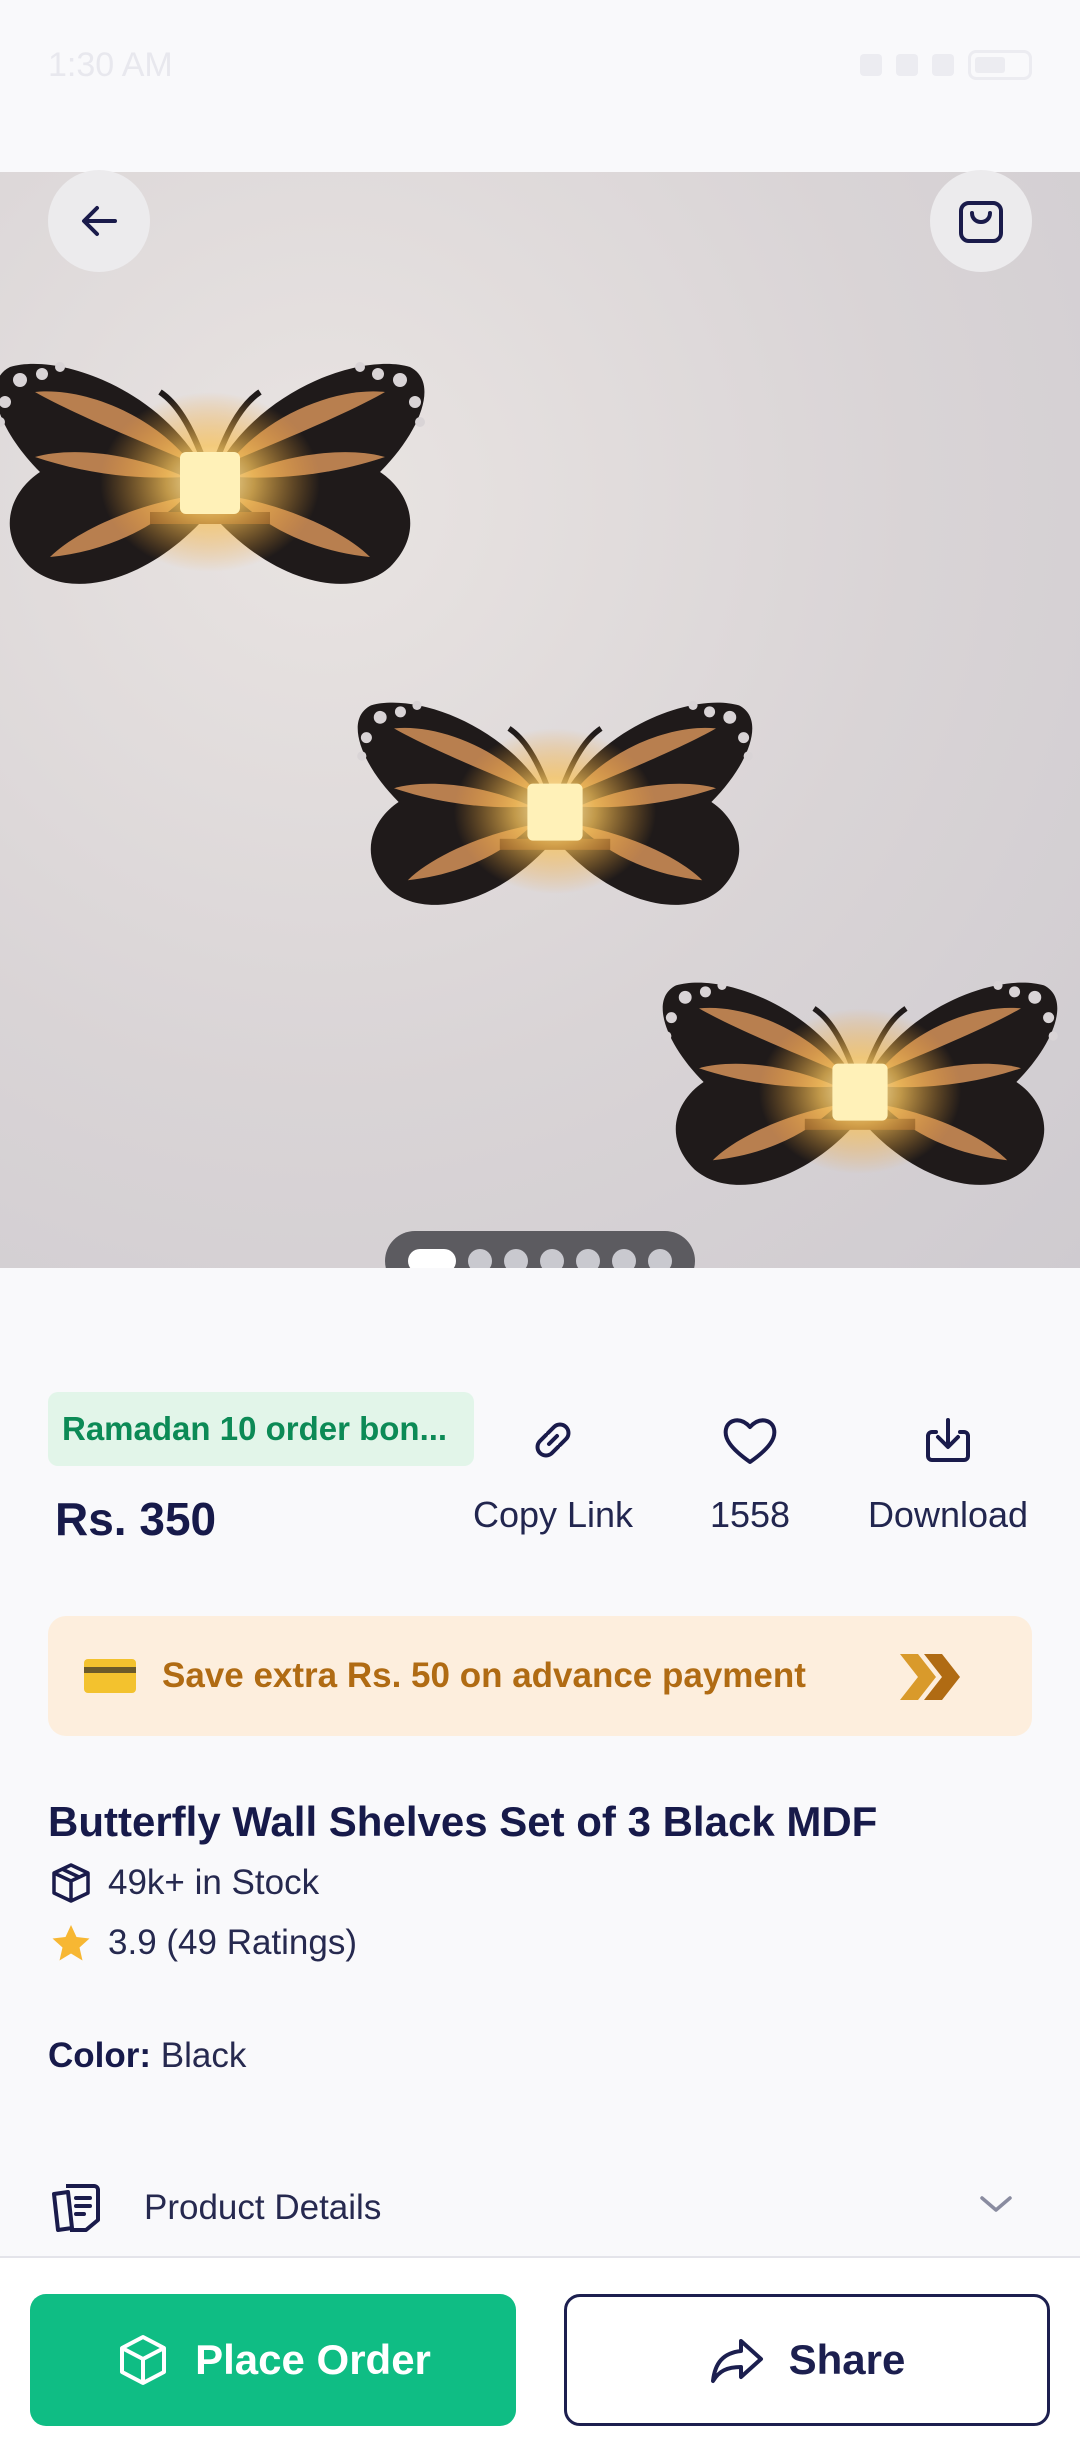 The image size is (1080, 2460). What do you see at coordinates (136, 1519) in the screenshot?
I see `product-price: Rs. 350` at bounding box center [136, 1519].